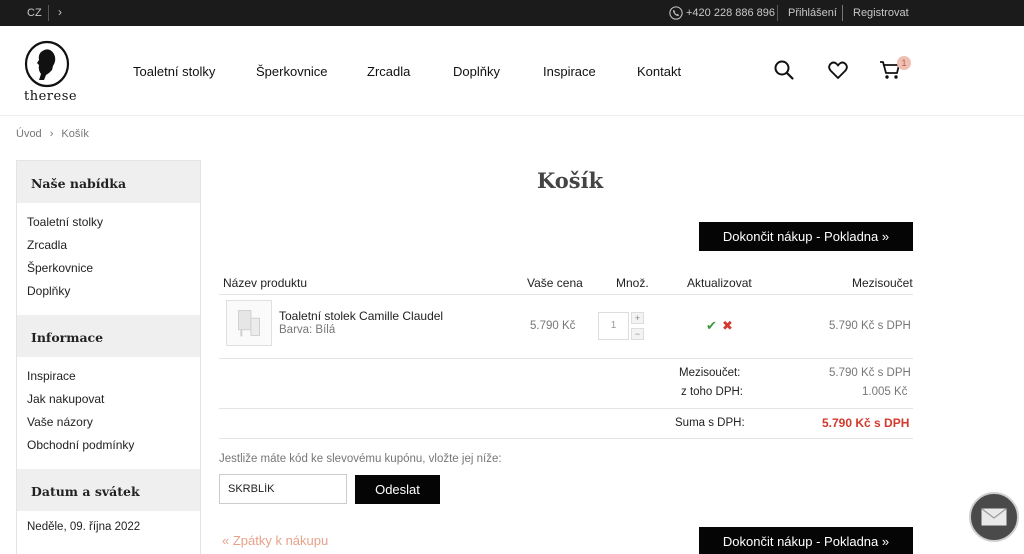 The width and height of the screenshot is (1024, 554). What do you see at coordinates (113, 426) in the screenshot?
I see `sidebar-item-vase-nazory: Vaše názory` at bounding box center [113, 426].